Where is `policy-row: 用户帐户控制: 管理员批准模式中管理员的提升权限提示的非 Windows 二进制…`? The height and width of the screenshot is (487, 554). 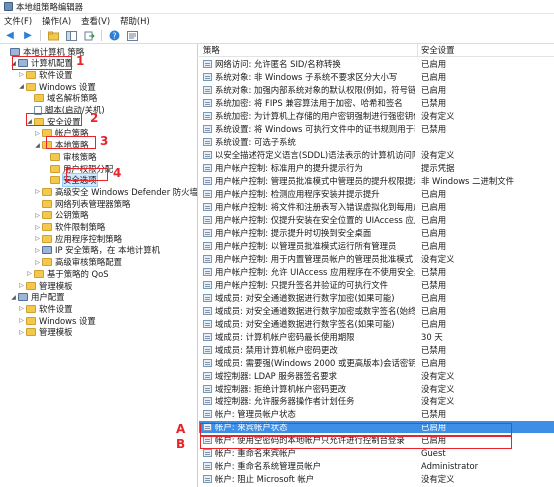
policy-row: 用户帐户控制: 管理员批准模式中管理员的提升权限提示的非 Windows 二进制… is located at coordinates (376, 181).